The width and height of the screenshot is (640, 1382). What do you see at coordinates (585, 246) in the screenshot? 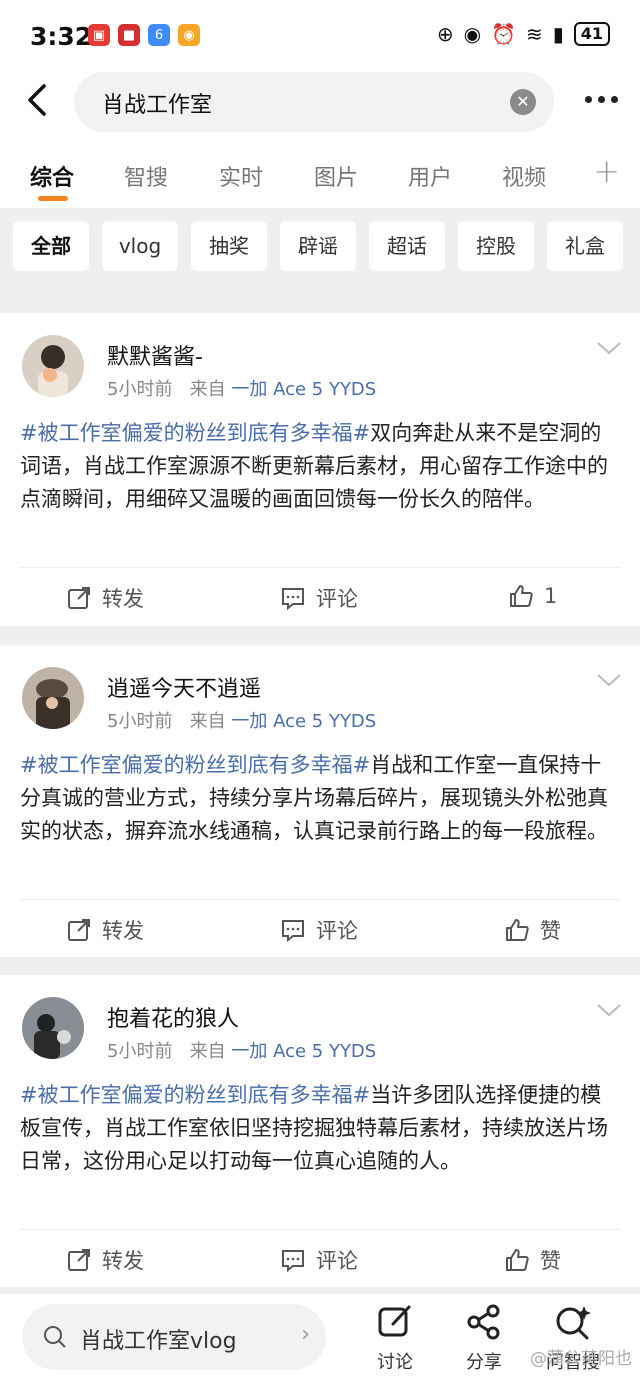
I see `chip-giftbox: 礼盒` at bounding box center [585, 246].